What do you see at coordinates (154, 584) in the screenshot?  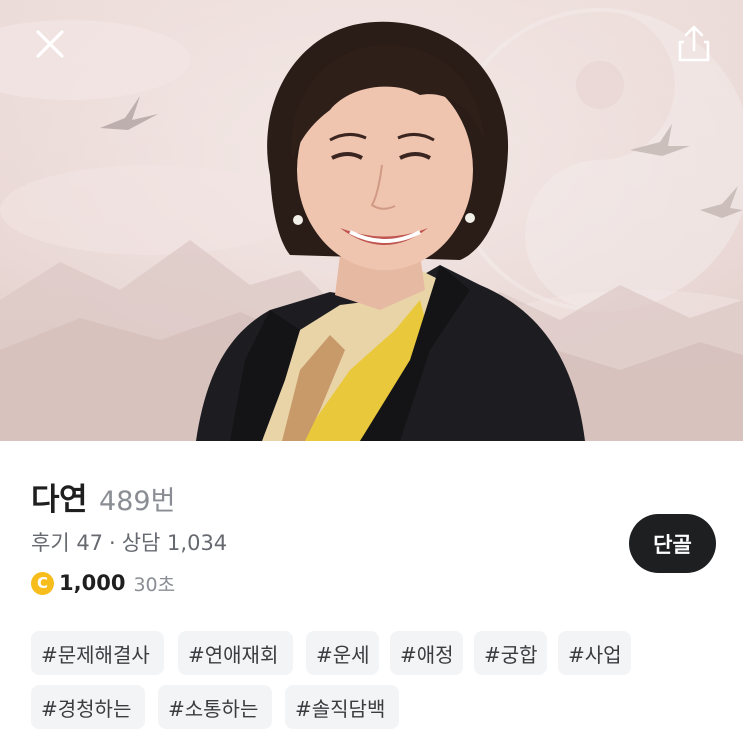 I see `price-duration: 30초` at bounding box center [154, 584].